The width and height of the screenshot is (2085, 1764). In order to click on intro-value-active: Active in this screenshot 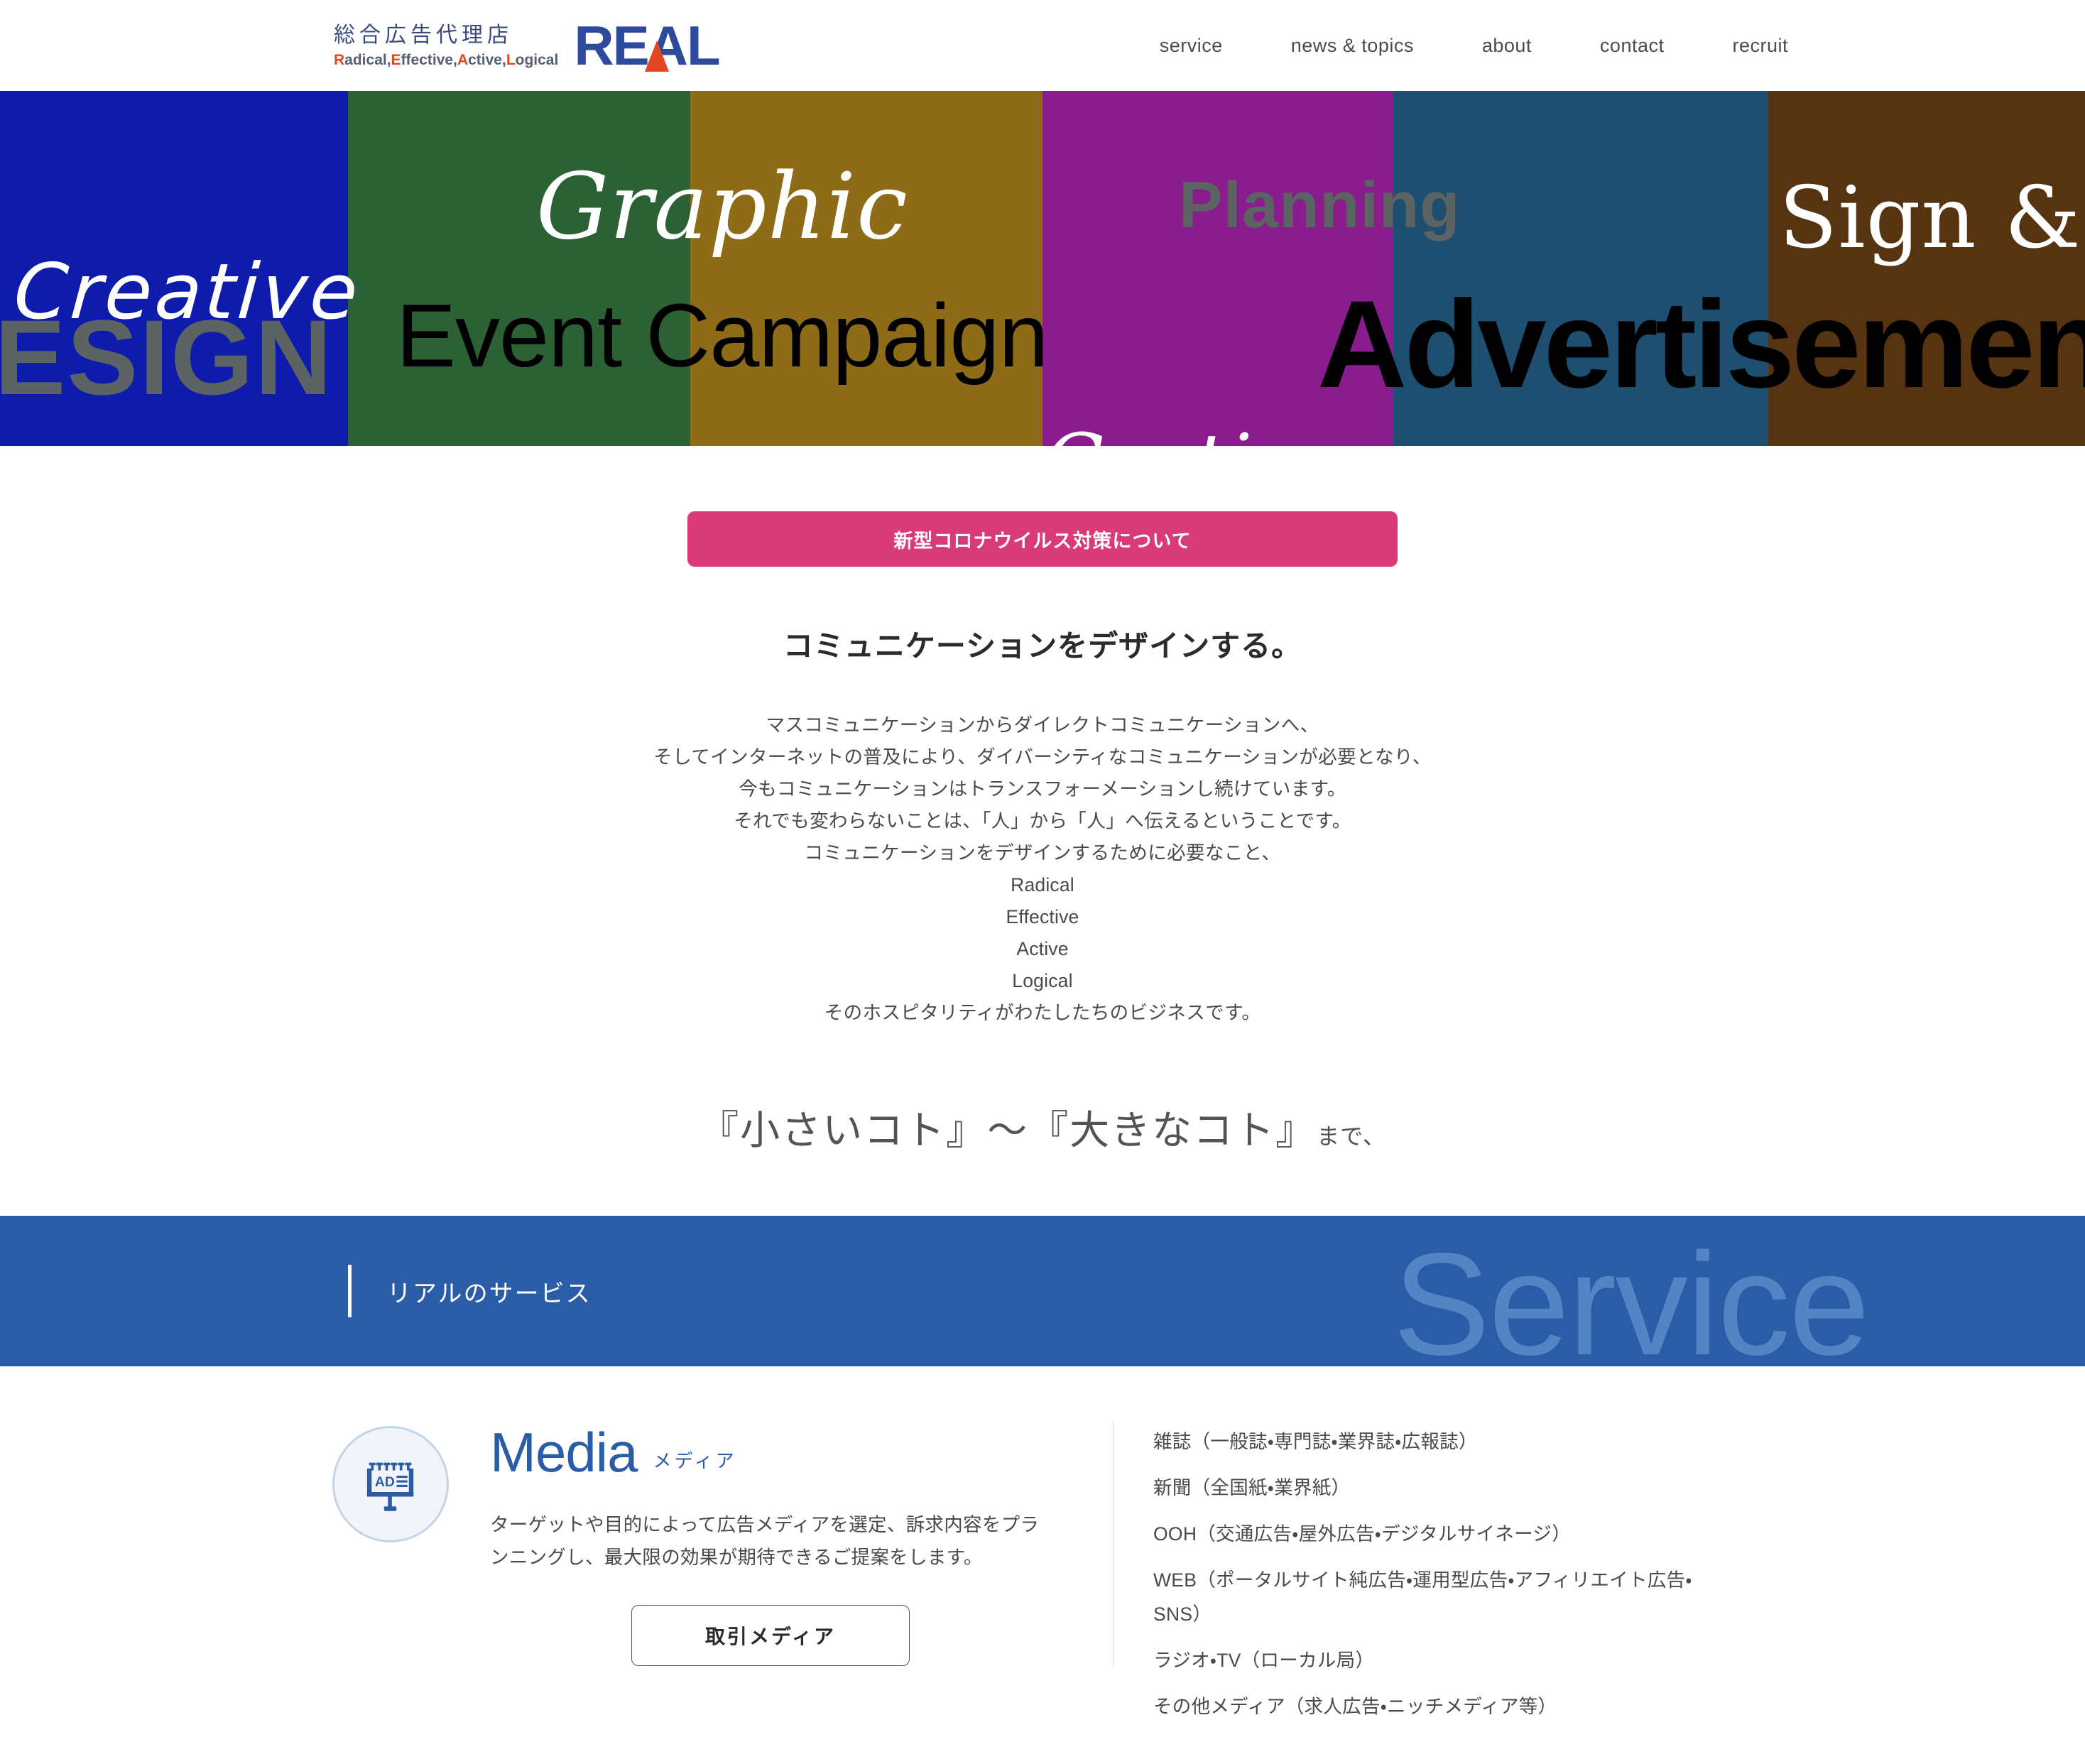, I will do `click(1042, 948)`.